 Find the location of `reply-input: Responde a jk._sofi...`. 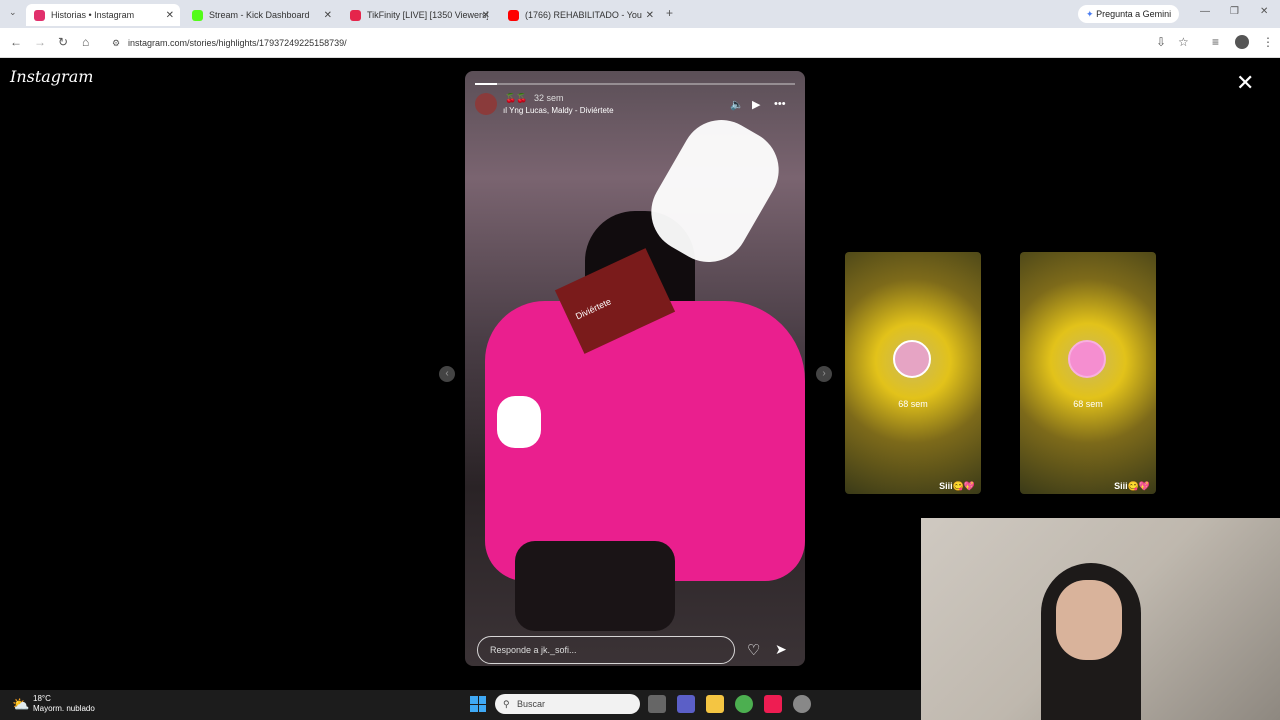

reply-input: Responde a jk._sofi... is located at coordinates (606, 650).